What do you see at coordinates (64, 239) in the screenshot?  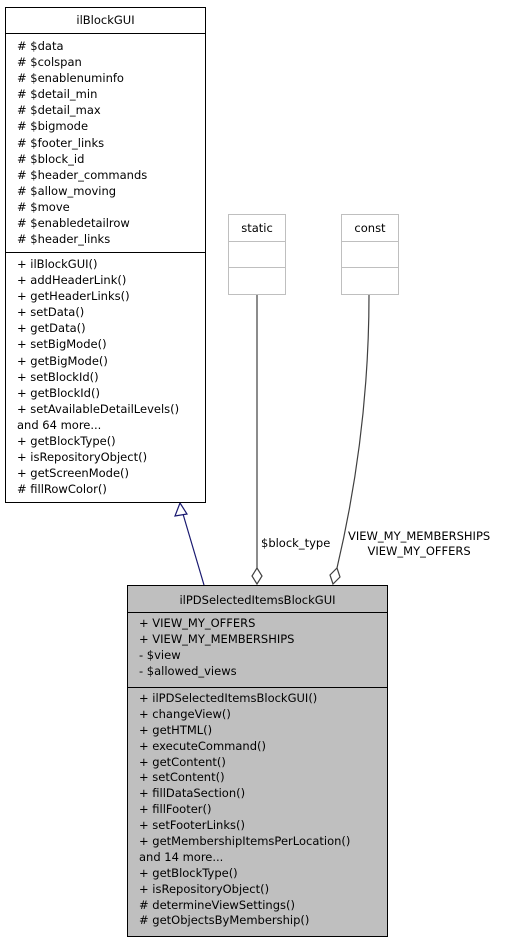 I see `class-attribute: # $header_links` at bounding box center [64, 239].